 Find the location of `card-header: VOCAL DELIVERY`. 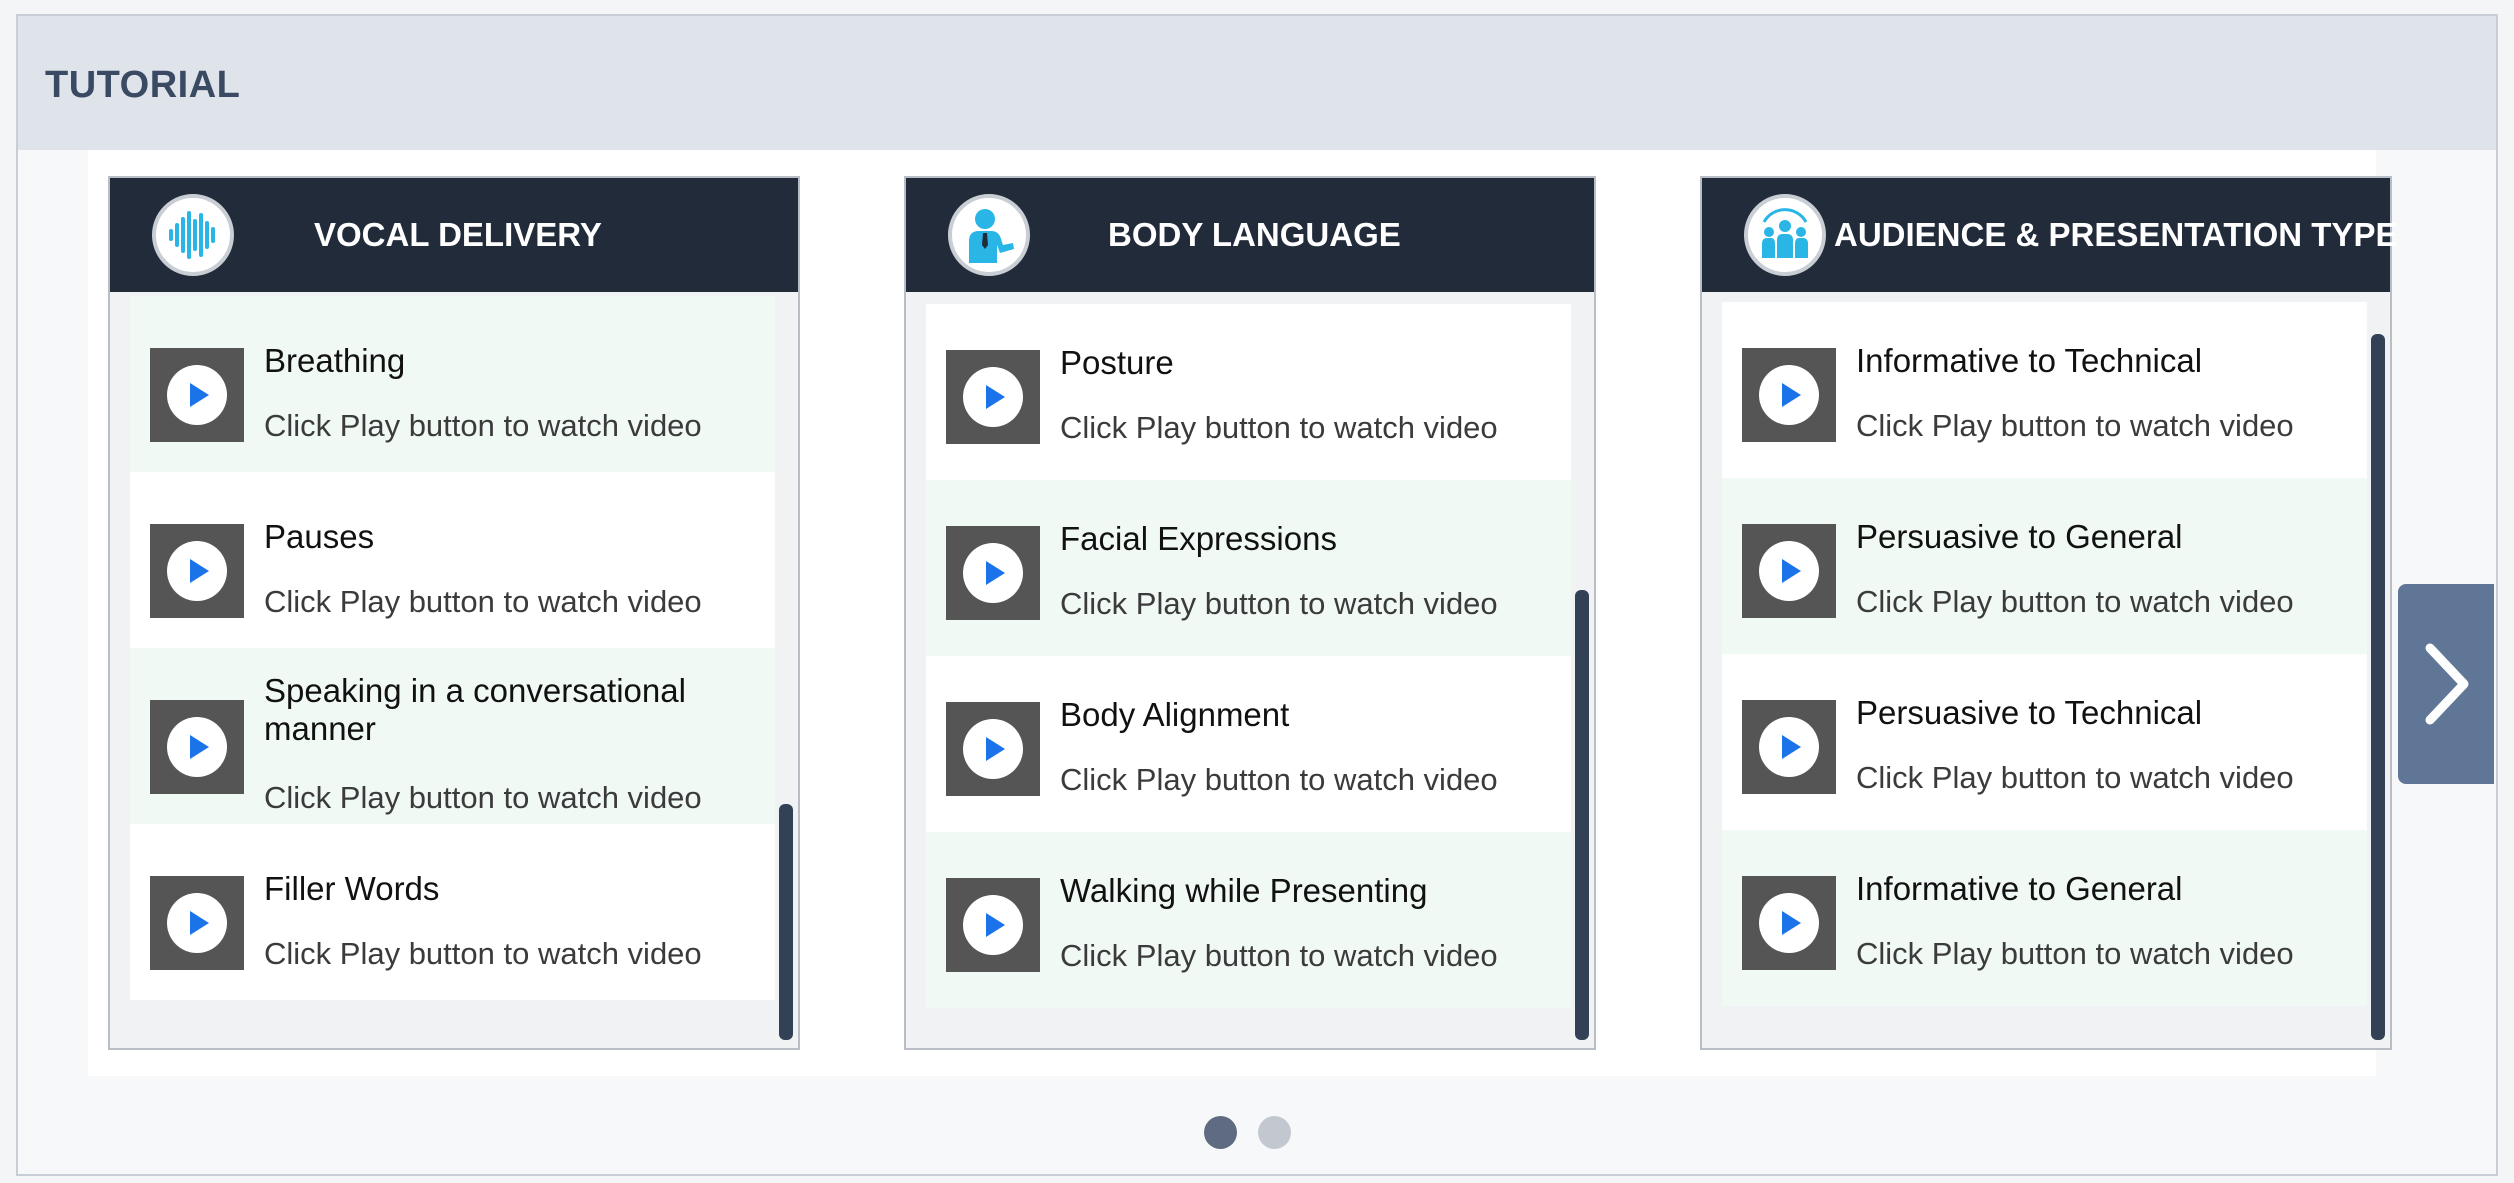

card-header: VOCAL DELIVERY is located at coordinates (454, 235).